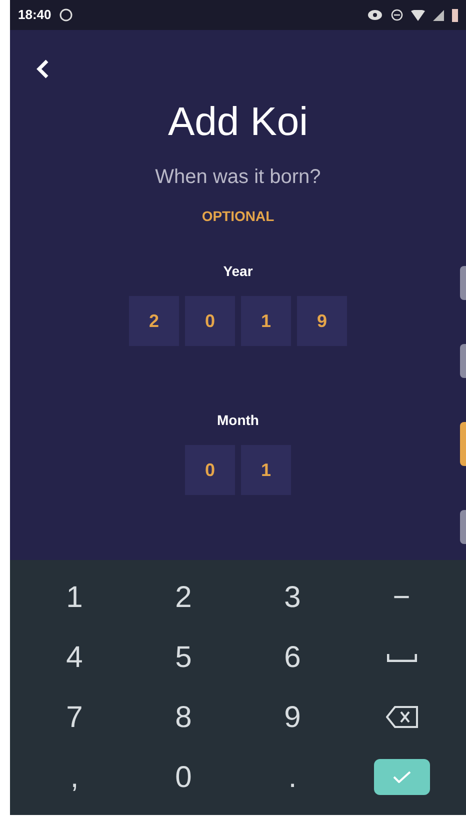  I want to click on key: 7, so click(74, 718).